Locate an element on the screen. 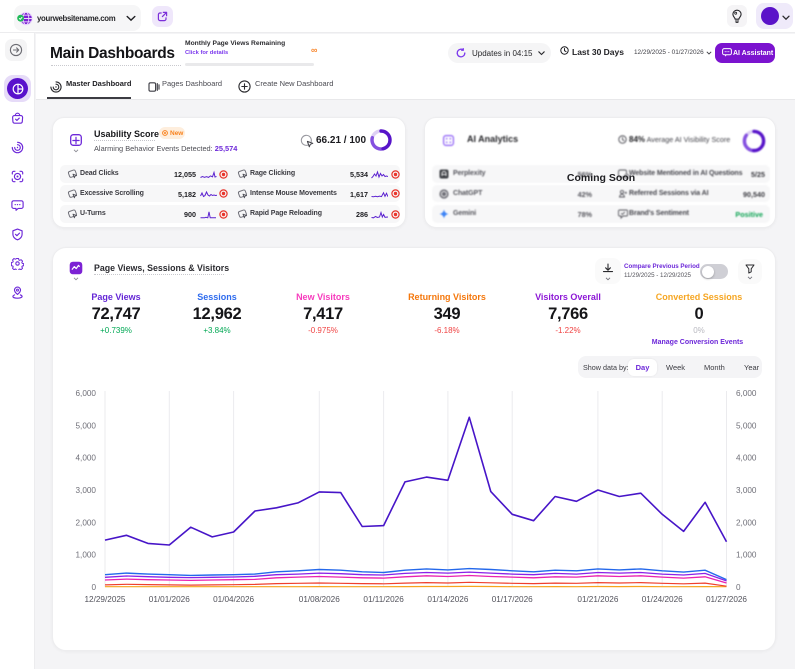 This screenshot has height=669, width=795. svg-text: 12/29/2025 is located at coordinates (105, 599).